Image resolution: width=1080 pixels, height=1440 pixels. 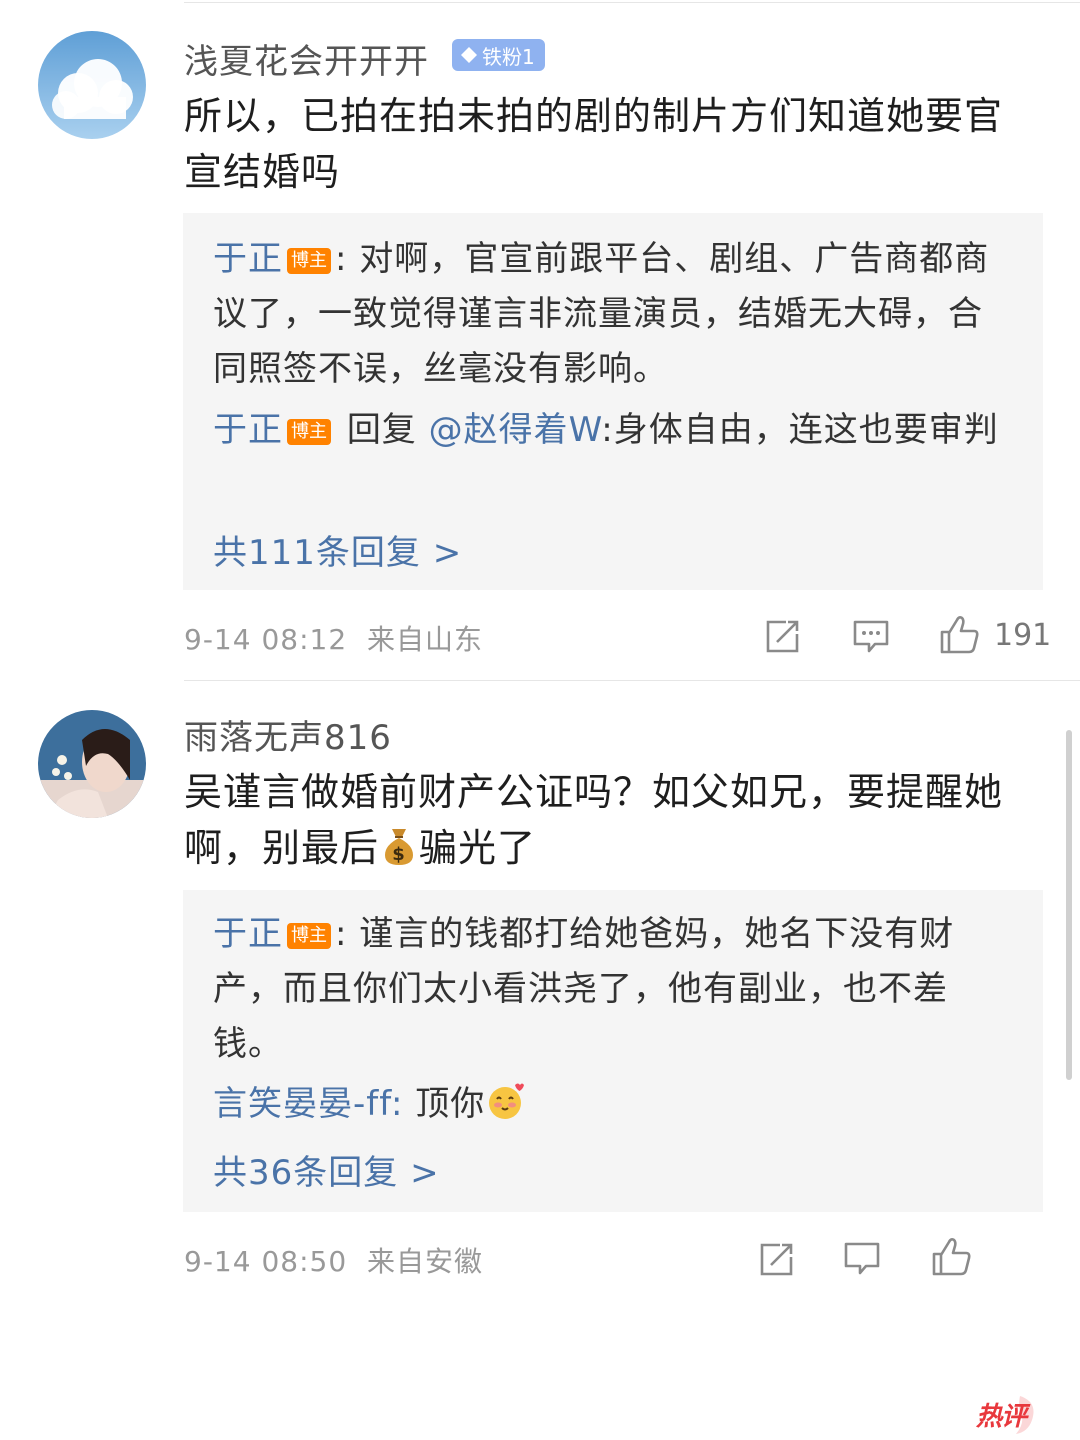 I want to click on fan-badge-label: 铁粉1, so click(x=508, y=56).